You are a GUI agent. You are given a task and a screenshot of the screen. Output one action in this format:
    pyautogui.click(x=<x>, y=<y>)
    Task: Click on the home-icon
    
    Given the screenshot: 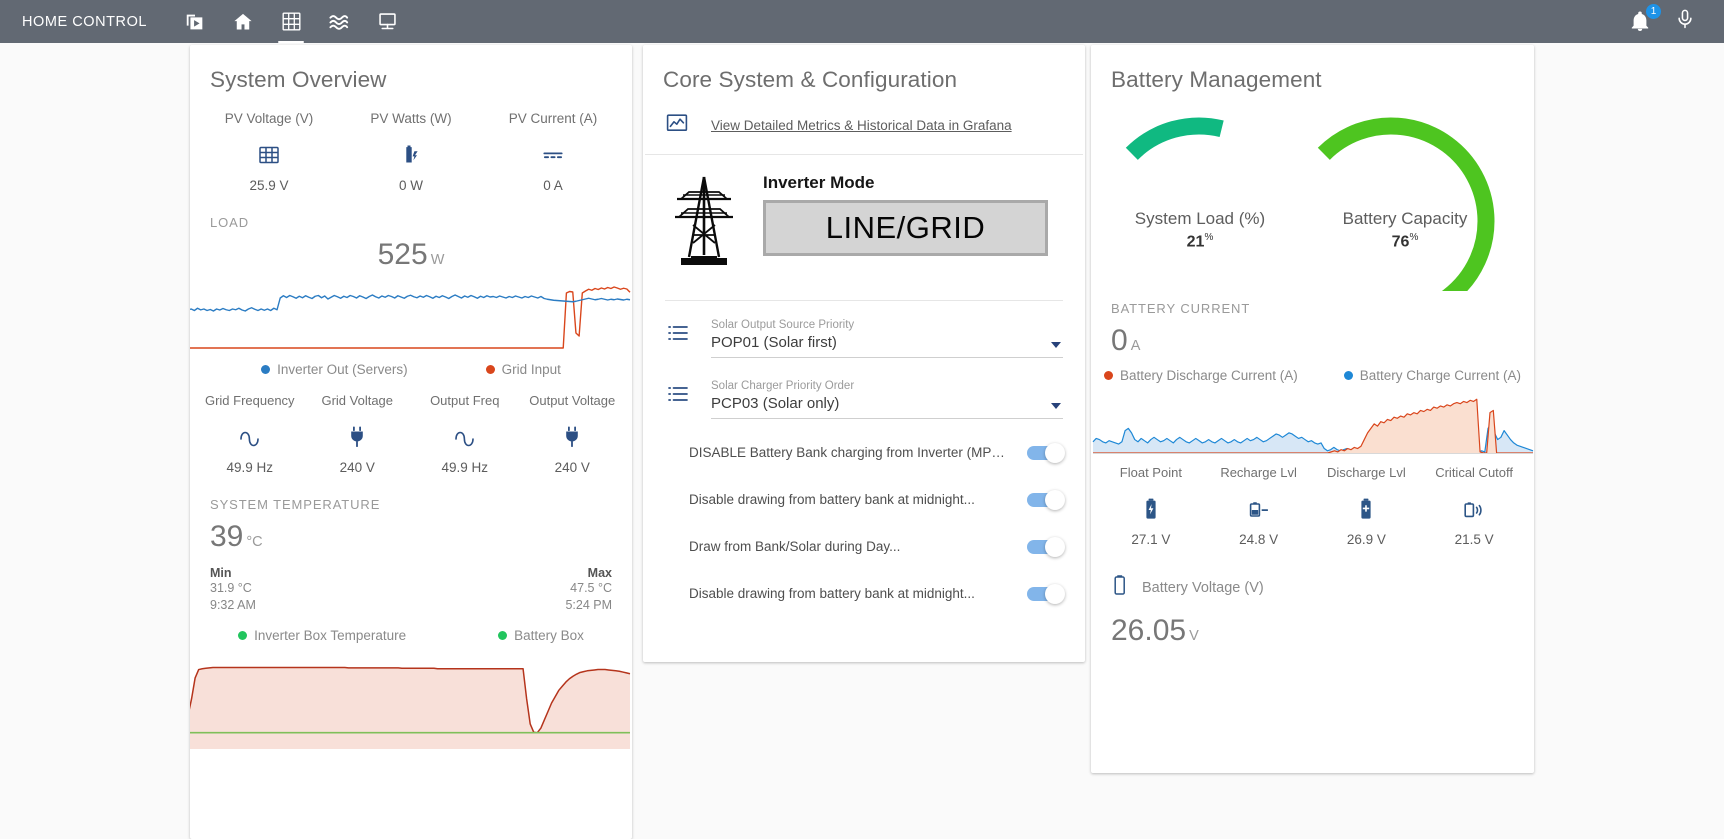 What is the action you would take?
    pyautogui.click(x=243, y=21)
    